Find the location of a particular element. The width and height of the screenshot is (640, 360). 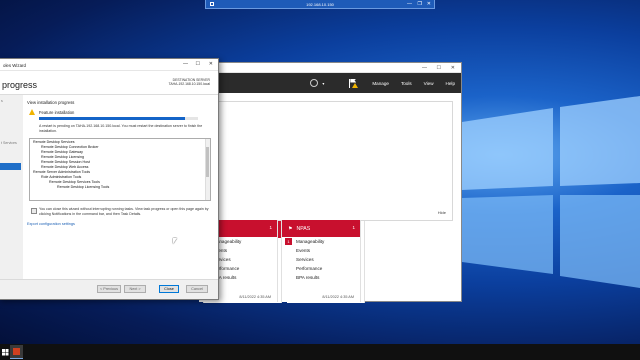

wizard-nav: s t Services is located at coordinates (11, 187).